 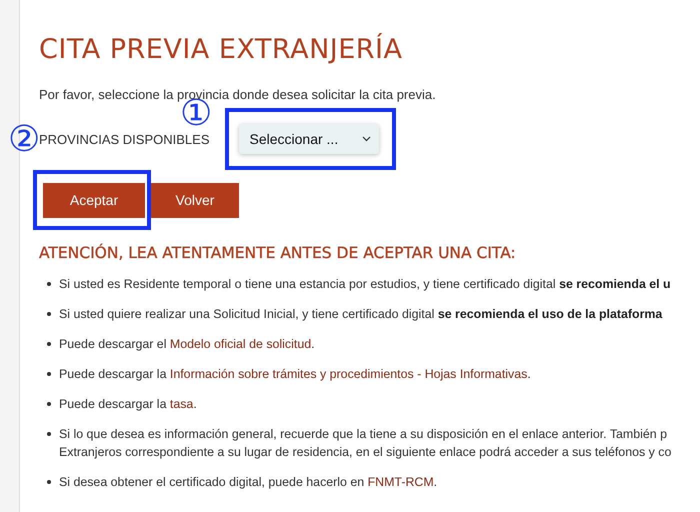 I want to click on province-label: PROVINCIAS DISPONIBLES, so click(x=124, y=139).